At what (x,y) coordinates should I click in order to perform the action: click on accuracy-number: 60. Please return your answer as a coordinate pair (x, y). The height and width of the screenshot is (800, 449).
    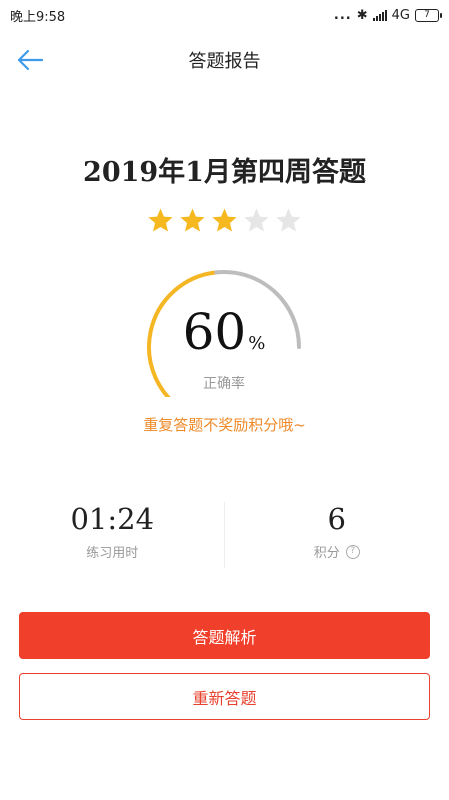
    Looking at the image, I should click on (214, 332).